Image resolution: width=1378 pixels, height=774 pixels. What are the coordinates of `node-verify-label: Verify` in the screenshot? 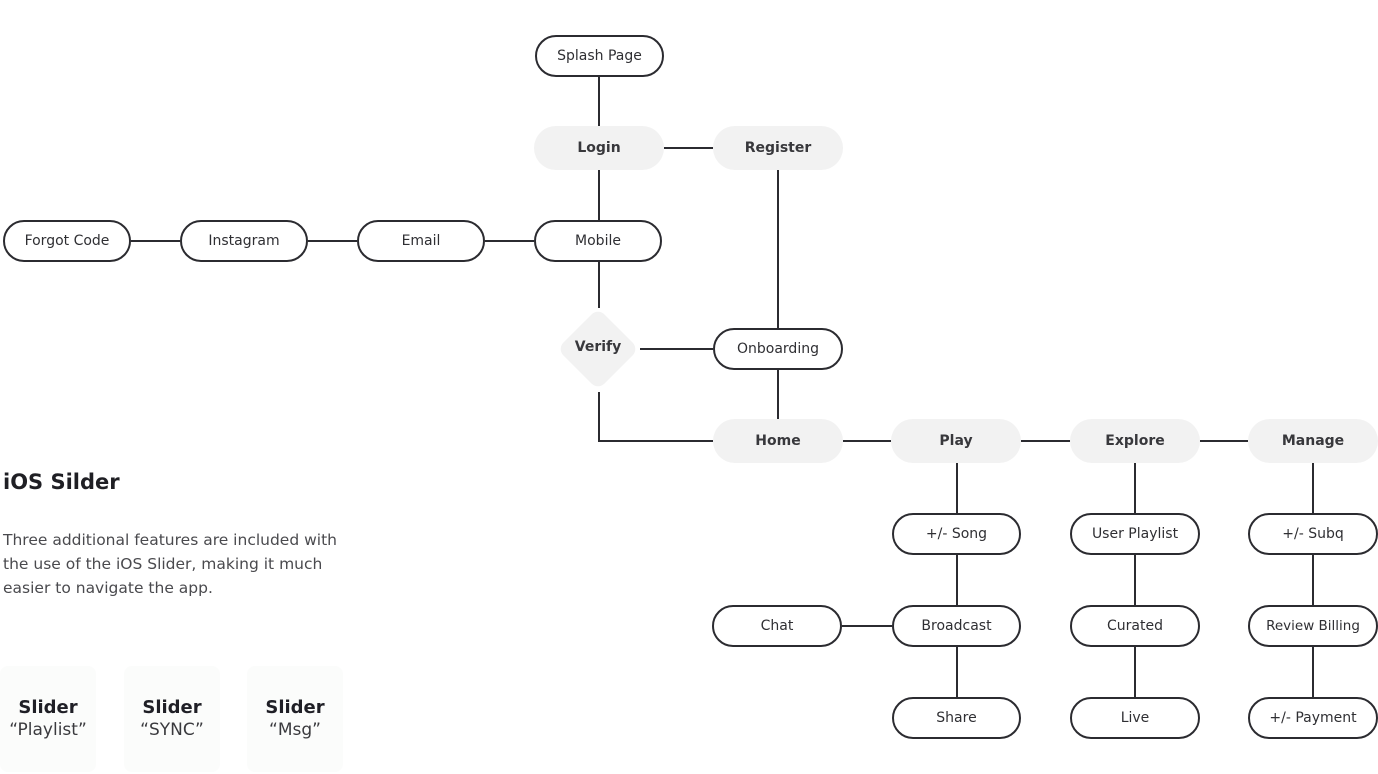 It's located at (598, 347).